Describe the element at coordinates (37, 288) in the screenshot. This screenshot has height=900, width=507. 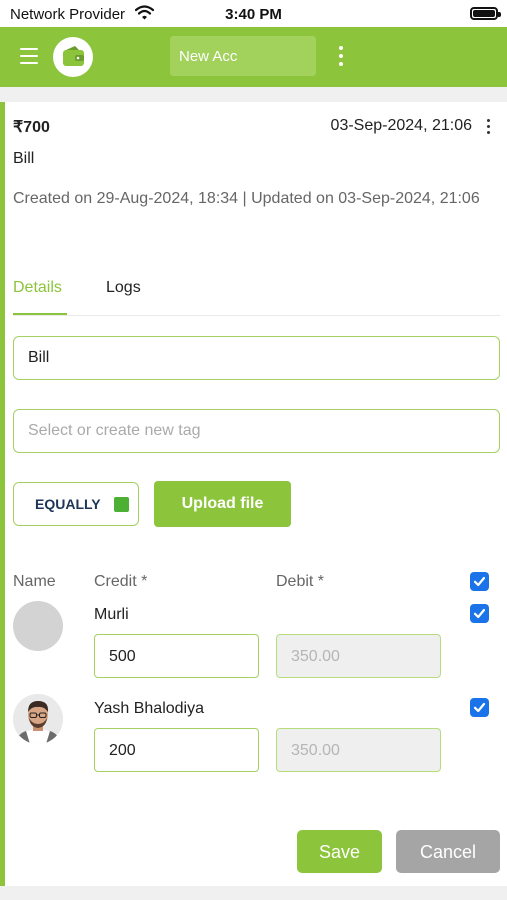
I see `tab-details: Details` at that location.